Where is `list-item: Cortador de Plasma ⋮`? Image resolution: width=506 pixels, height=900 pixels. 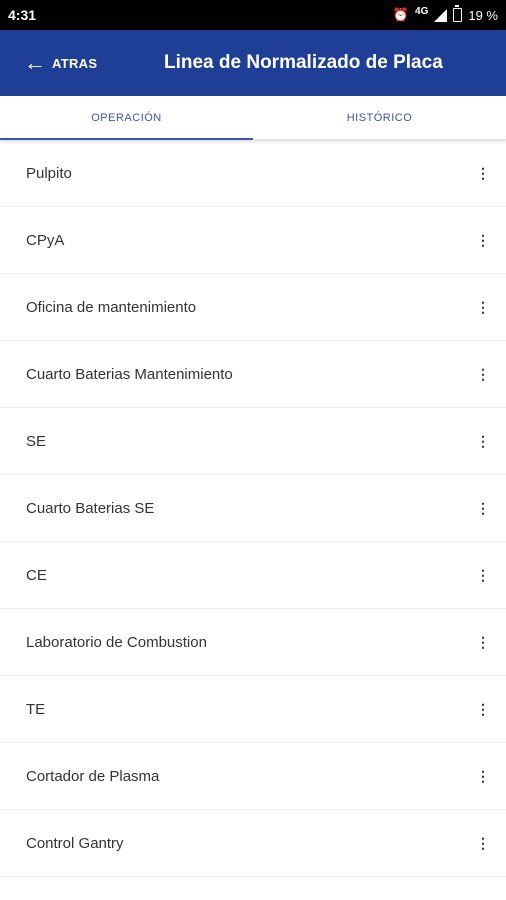
list-item: Cortador de Plasma ⋮ is located at coordinates (253, 776).